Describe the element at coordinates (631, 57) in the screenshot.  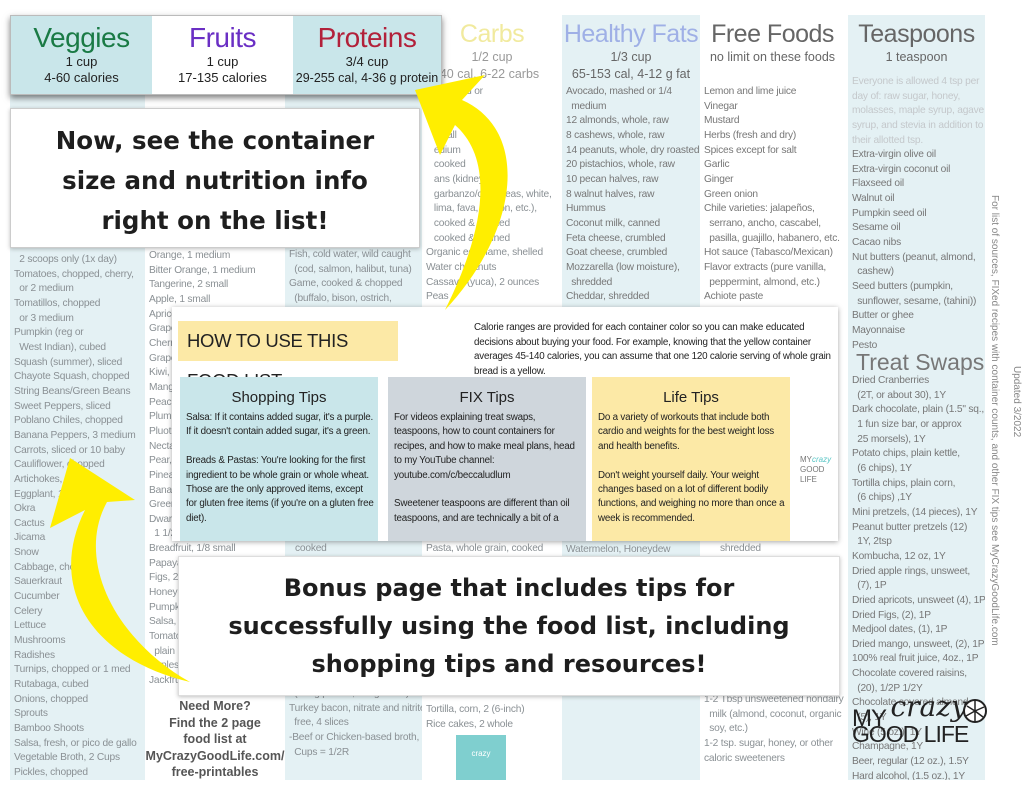
I see `healthy-fats-size: 1/3 cup` at that location.